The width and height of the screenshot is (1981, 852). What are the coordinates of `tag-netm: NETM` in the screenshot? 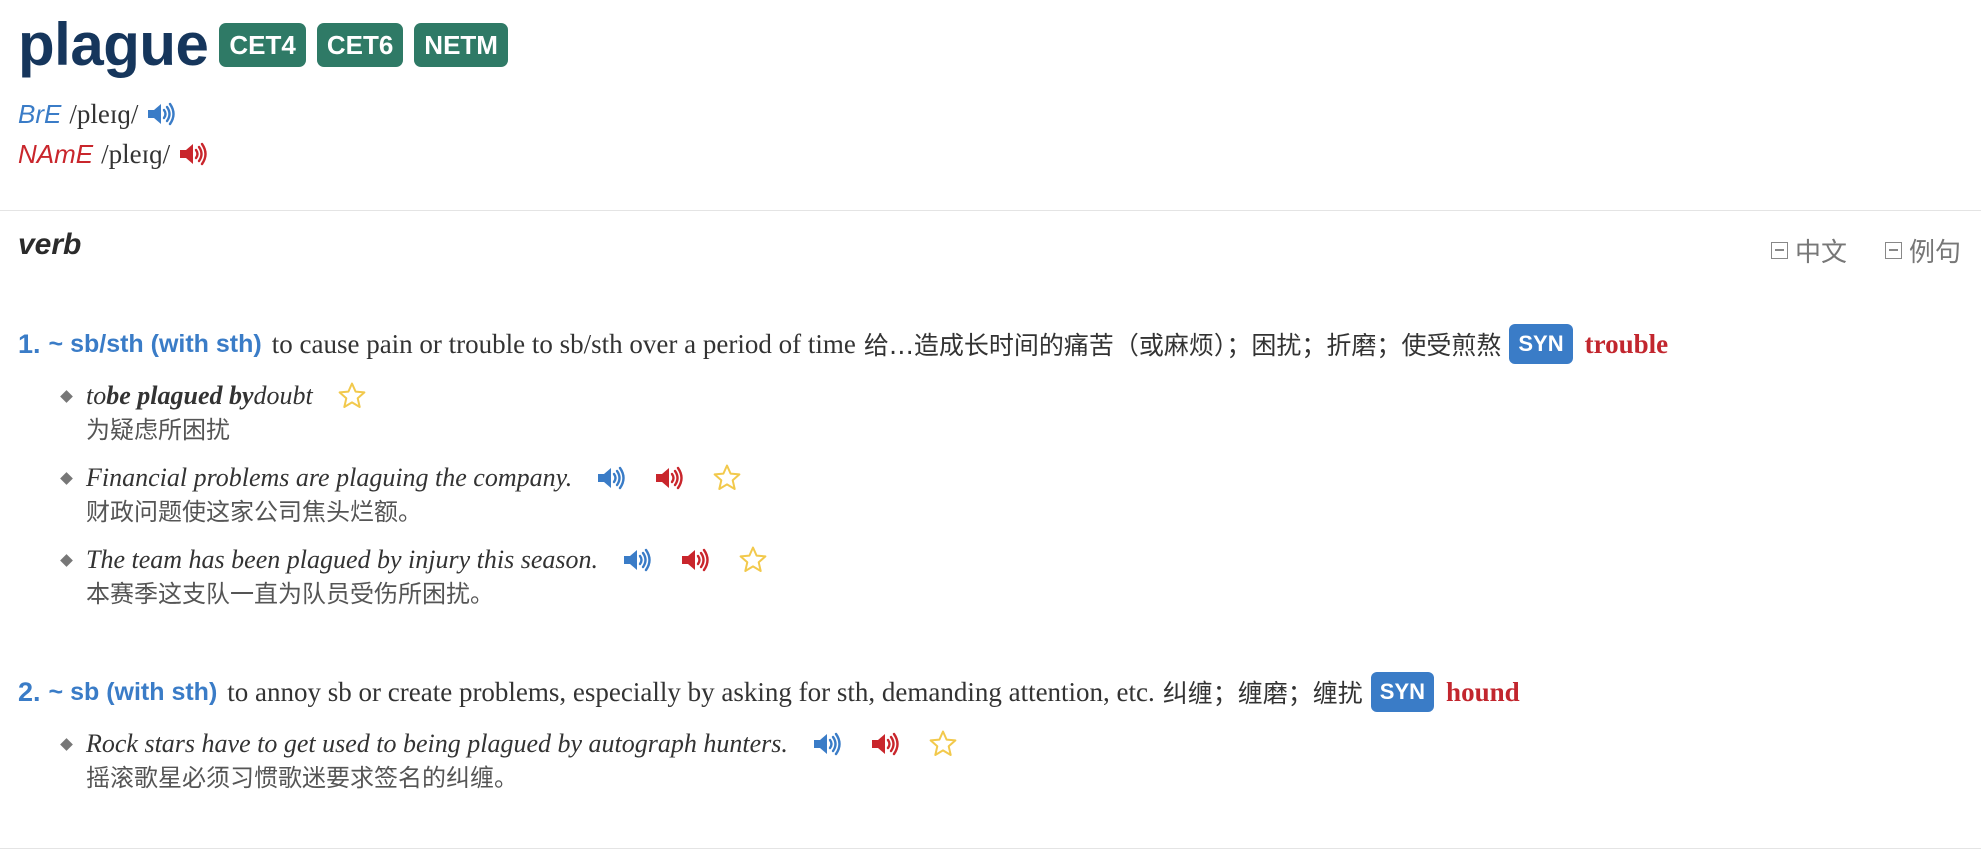 It's located at (461, 45).